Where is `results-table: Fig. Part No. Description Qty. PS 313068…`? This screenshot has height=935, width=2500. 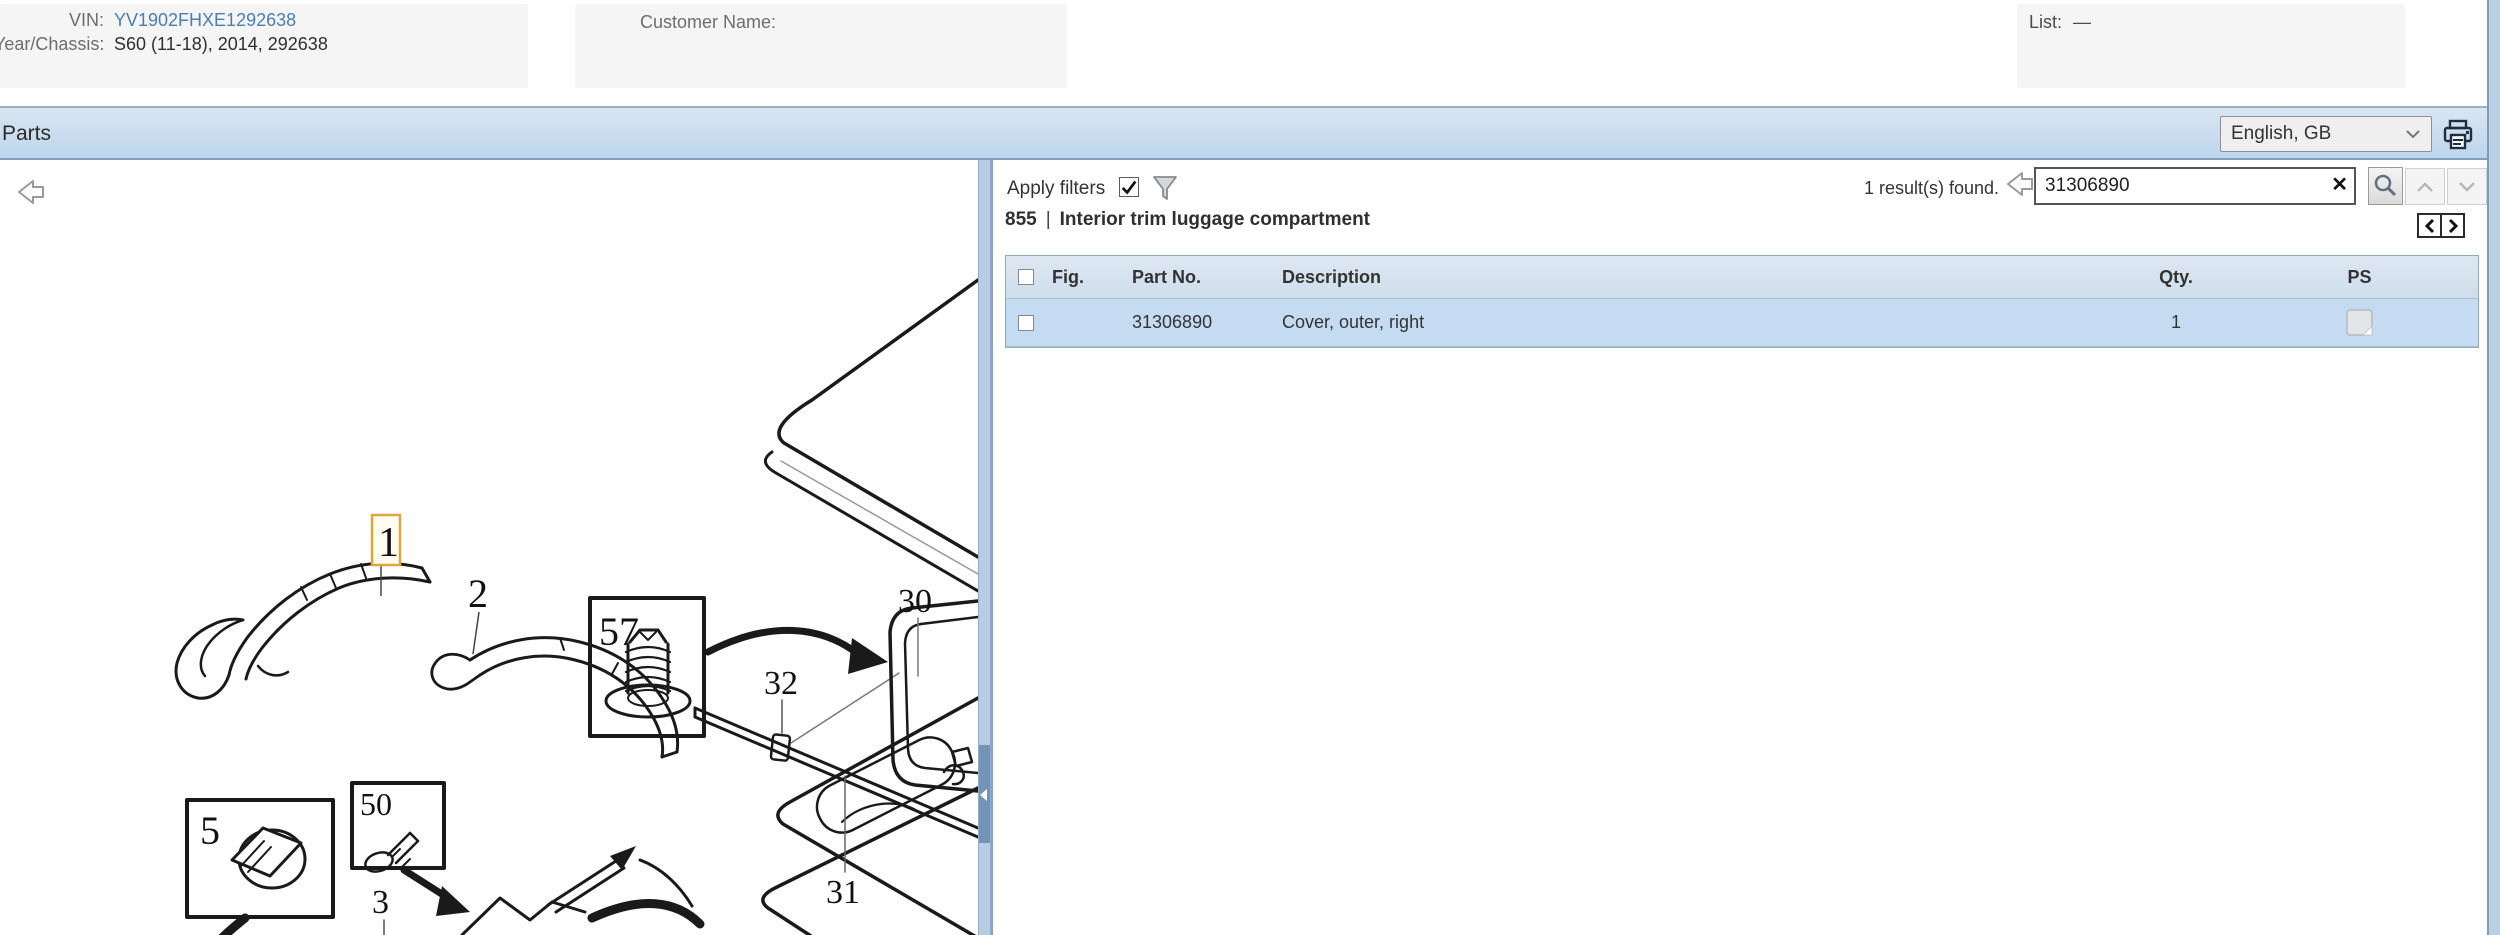 results-table: Fig. Part No. Description Qty. PS 313068… is located at coordinates (1742, 301).